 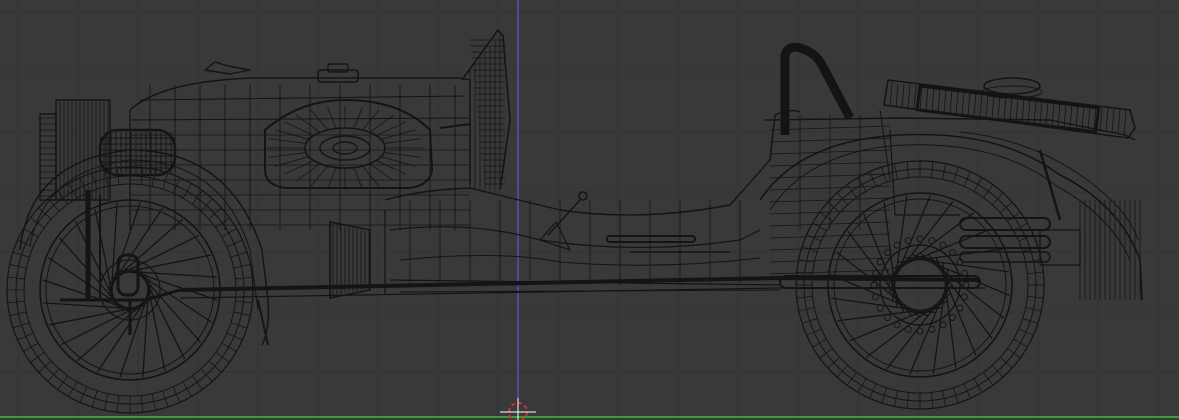 What do you see at coordinates (348, 144) in the screenshot?
I see `spare-wheel` at bounding box center [348, 144].